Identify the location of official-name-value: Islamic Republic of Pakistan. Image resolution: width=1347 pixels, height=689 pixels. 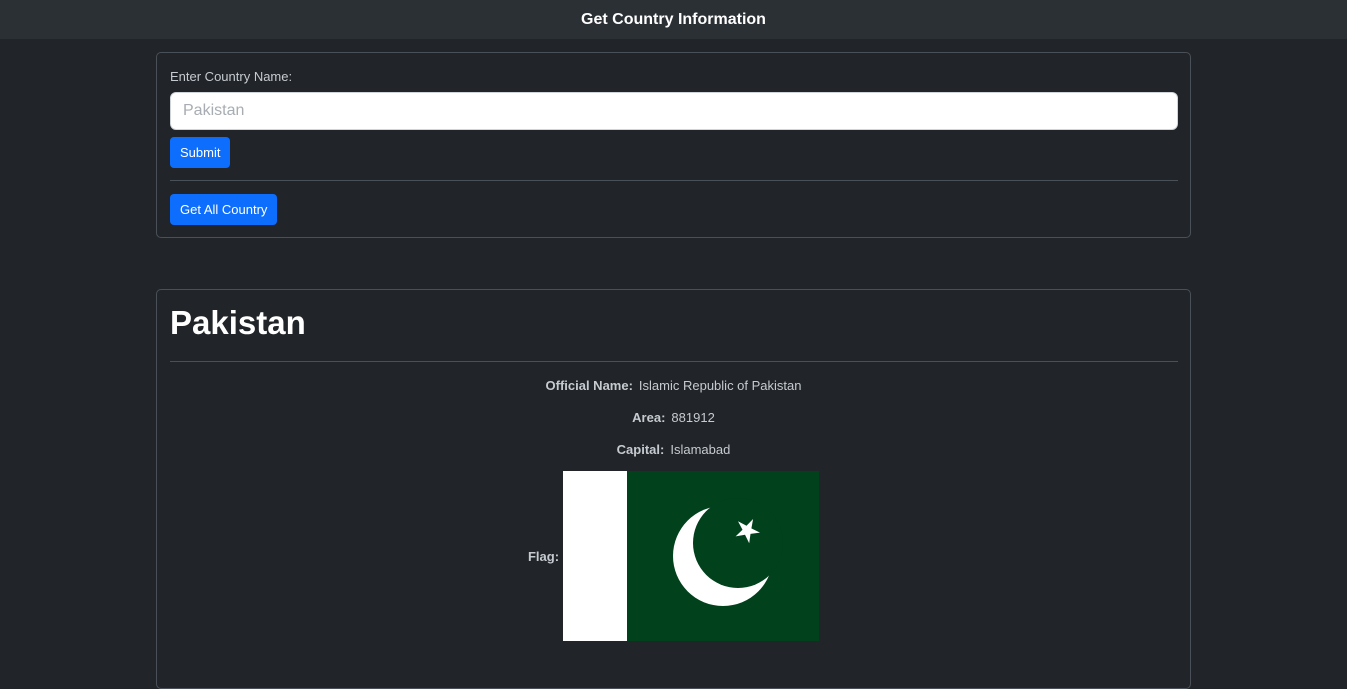
(720, 385).